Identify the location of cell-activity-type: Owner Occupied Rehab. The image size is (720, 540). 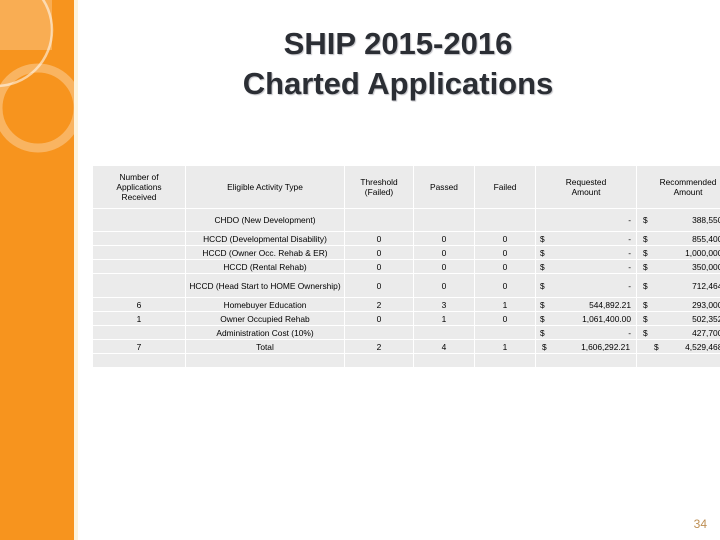
(265, 318).